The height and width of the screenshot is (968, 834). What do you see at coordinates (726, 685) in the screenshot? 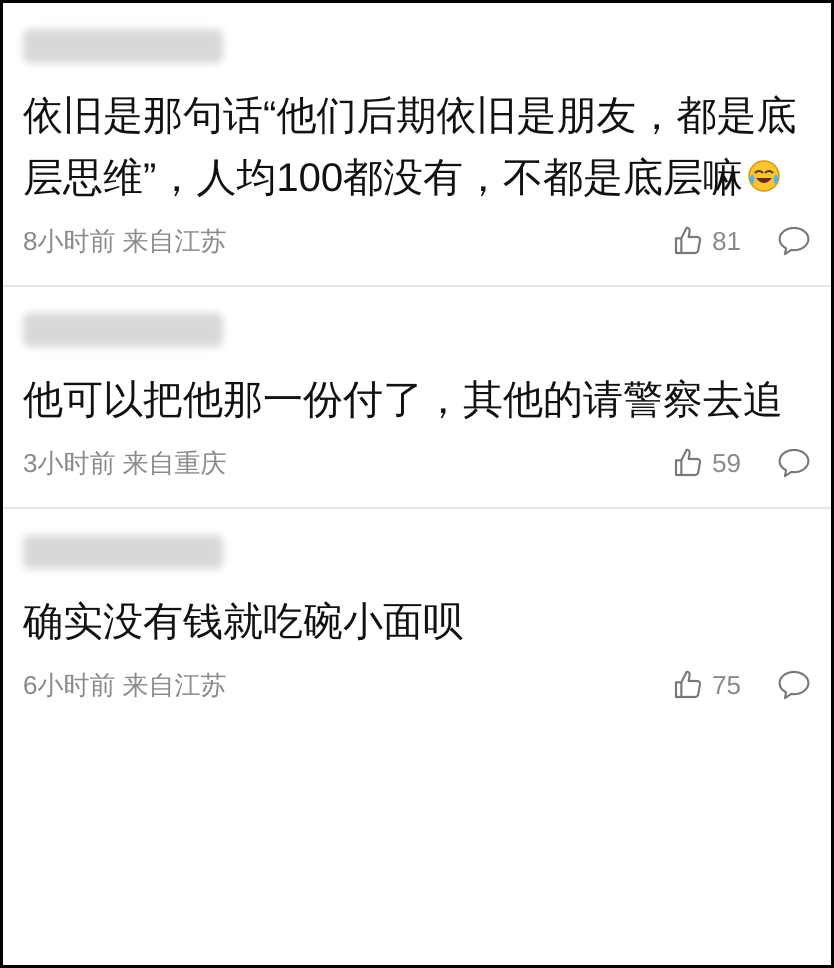
I see `like-count: 75` at bounding box center [726, 685].